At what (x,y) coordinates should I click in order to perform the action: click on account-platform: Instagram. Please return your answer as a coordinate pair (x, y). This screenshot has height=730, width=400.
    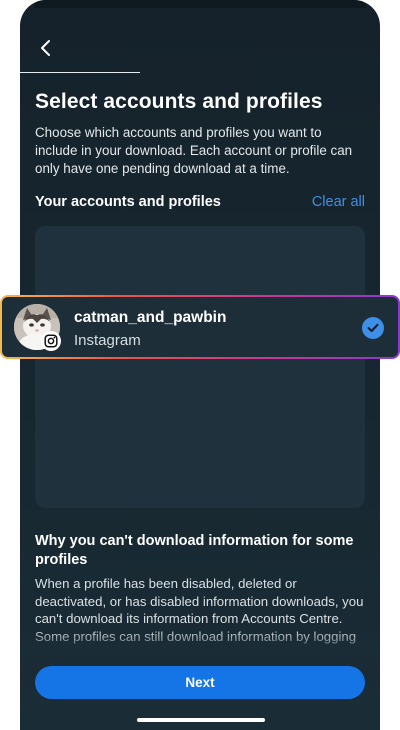
    Looking at the image, I should click on (107, 340).